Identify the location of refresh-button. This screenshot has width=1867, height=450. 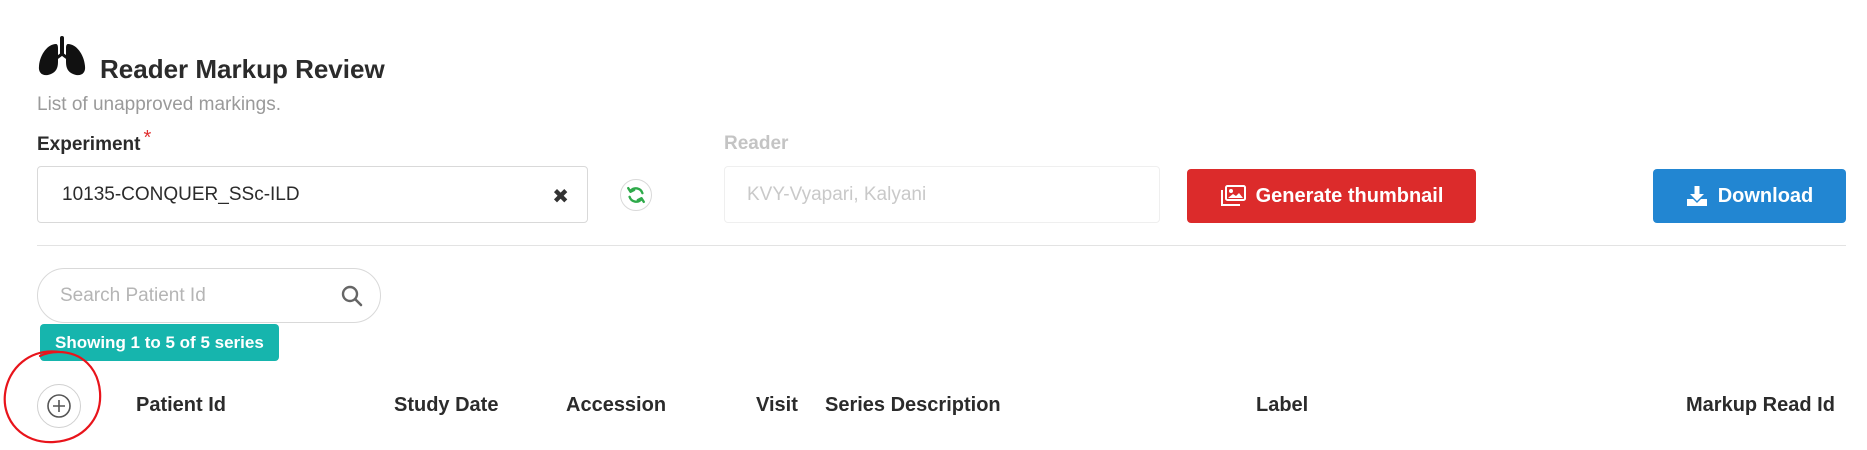
(636, 195).